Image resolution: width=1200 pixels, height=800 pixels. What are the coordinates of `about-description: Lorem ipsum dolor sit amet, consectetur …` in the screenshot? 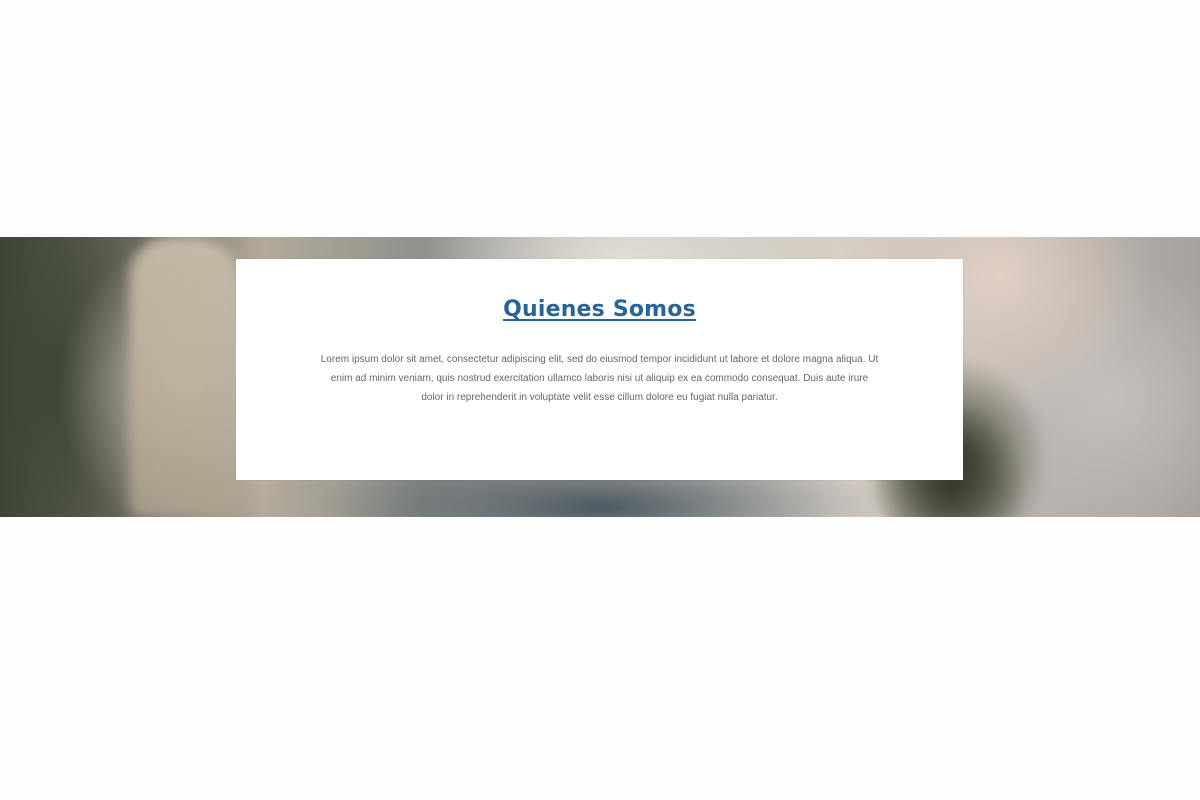 It's located at (599, 378).